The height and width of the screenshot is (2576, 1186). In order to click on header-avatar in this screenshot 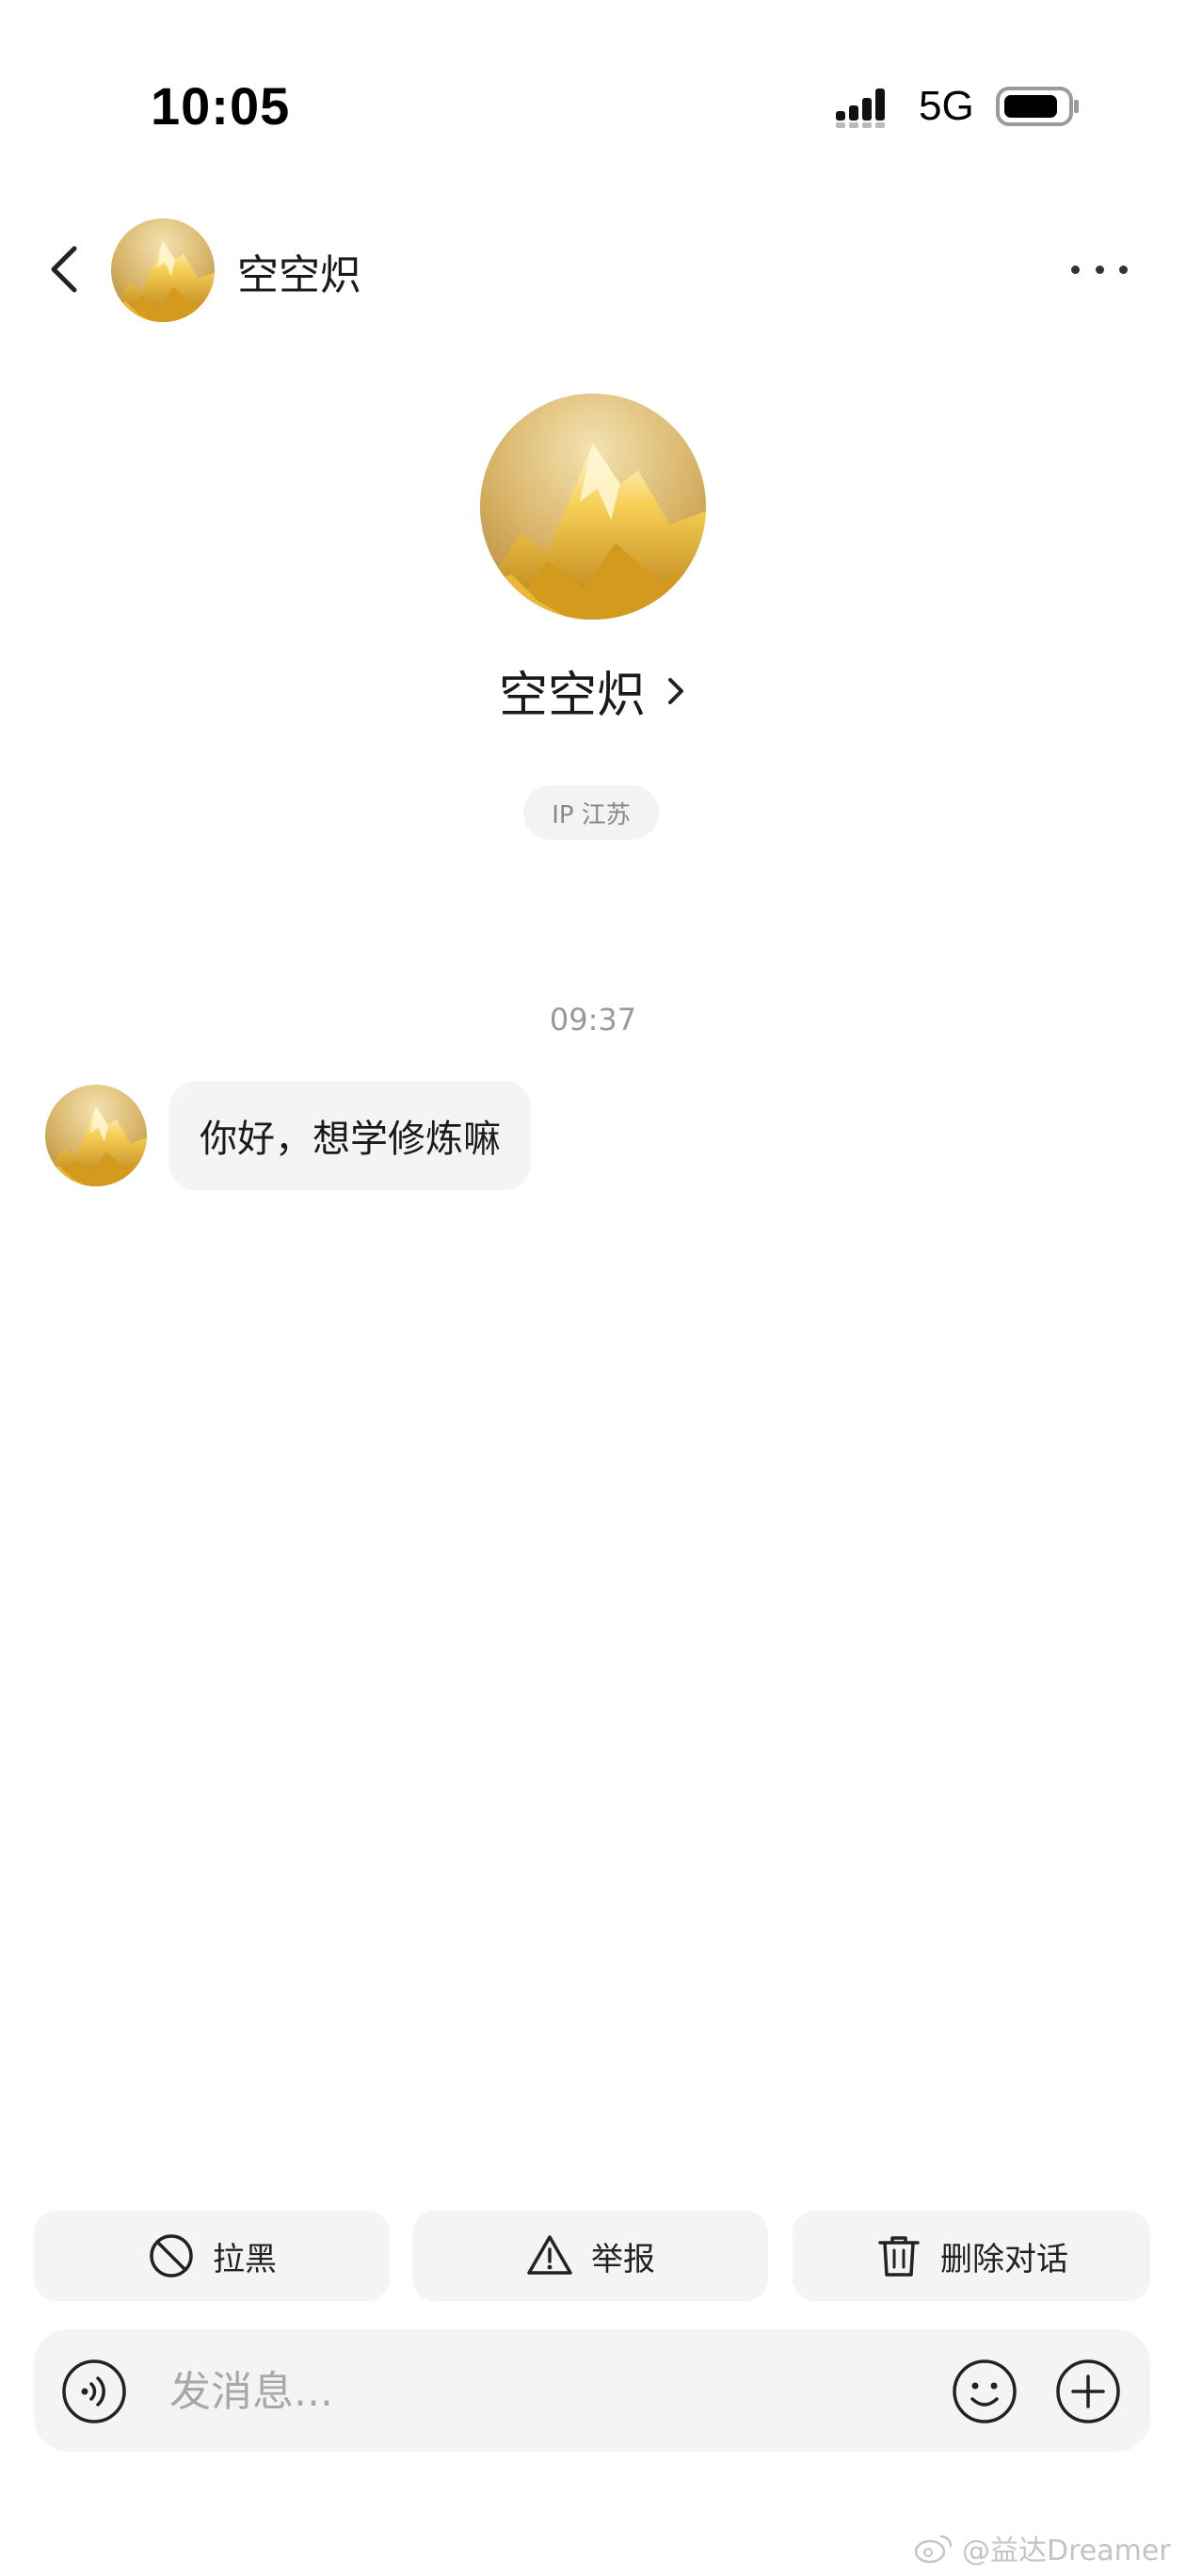, I will do `click(163, 270)`.